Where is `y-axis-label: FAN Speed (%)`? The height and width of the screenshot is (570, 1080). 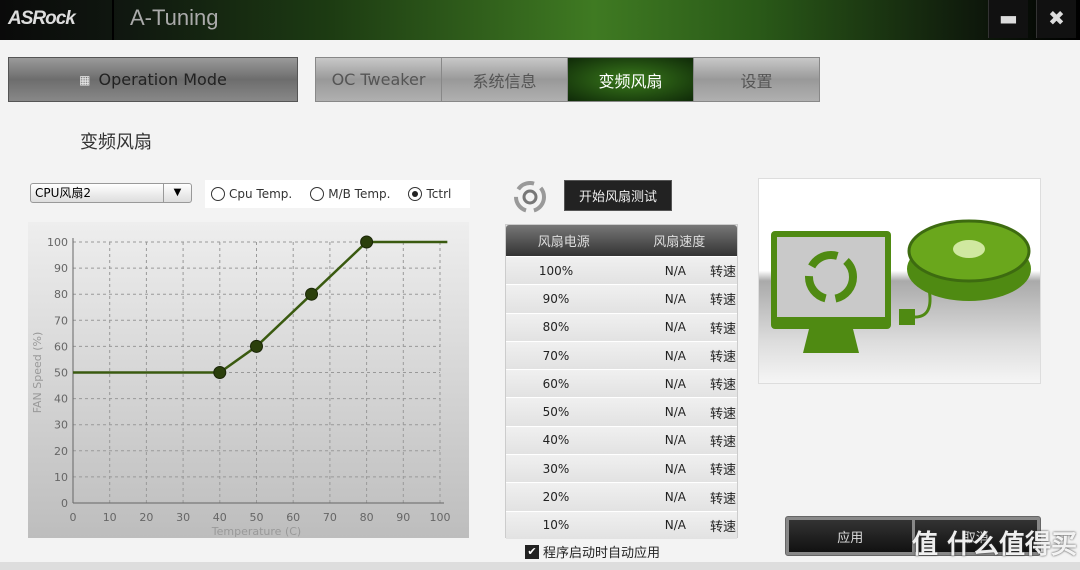
y-axis-label: FAN Speed (%) is located at coordinates (37, 373).